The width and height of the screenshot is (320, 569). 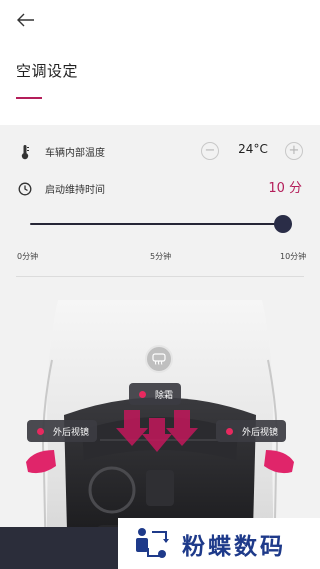 I want to click on left-mirror-label: 外后视镜, so click(x=71, y=432).